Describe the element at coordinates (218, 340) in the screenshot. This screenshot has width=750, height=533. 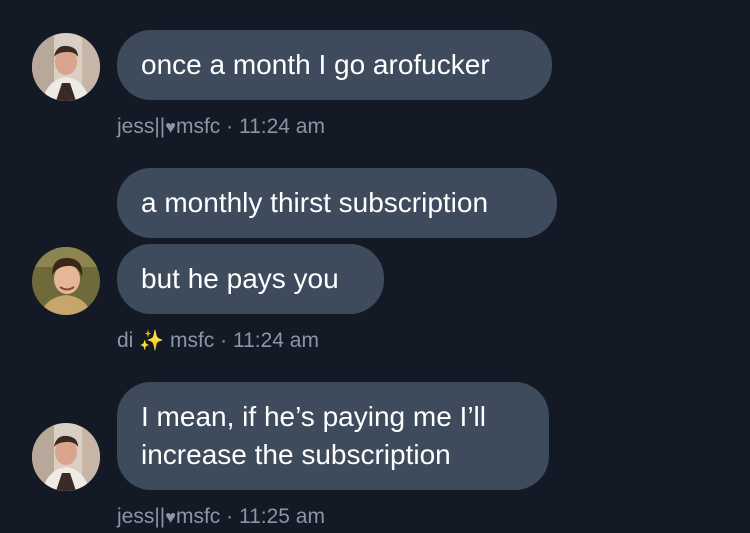
I see `message-meta: di ✨ msfc · 11:24 am` at that location.